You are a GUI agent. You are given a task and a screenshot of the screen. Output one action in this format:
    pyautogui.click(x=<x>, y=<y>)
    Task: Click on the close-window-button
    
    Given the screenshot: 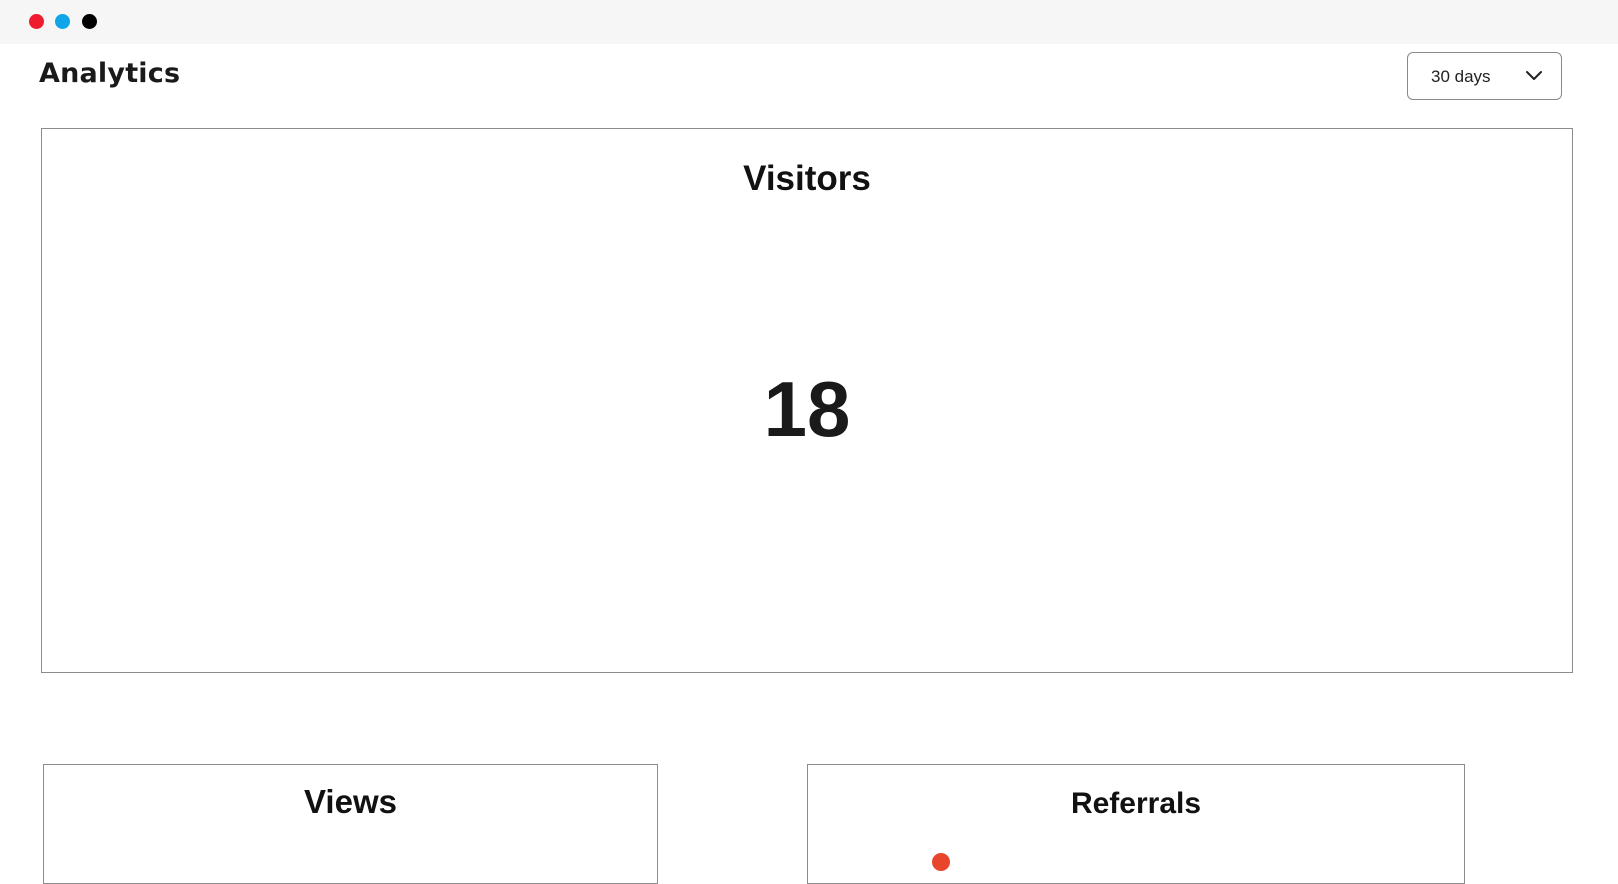 What is the action you would take?
    pyautogui.click(x=36, y=21)
    